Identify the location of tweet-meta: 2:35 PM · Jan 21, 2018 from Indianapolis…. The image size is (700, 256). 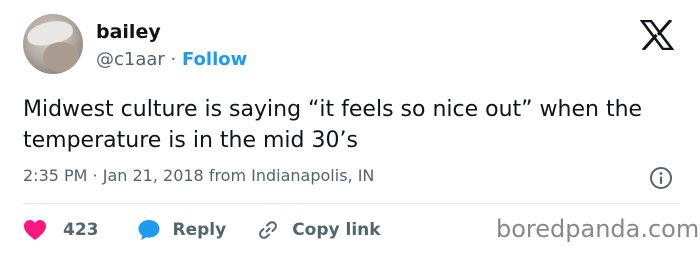
(198, 176).